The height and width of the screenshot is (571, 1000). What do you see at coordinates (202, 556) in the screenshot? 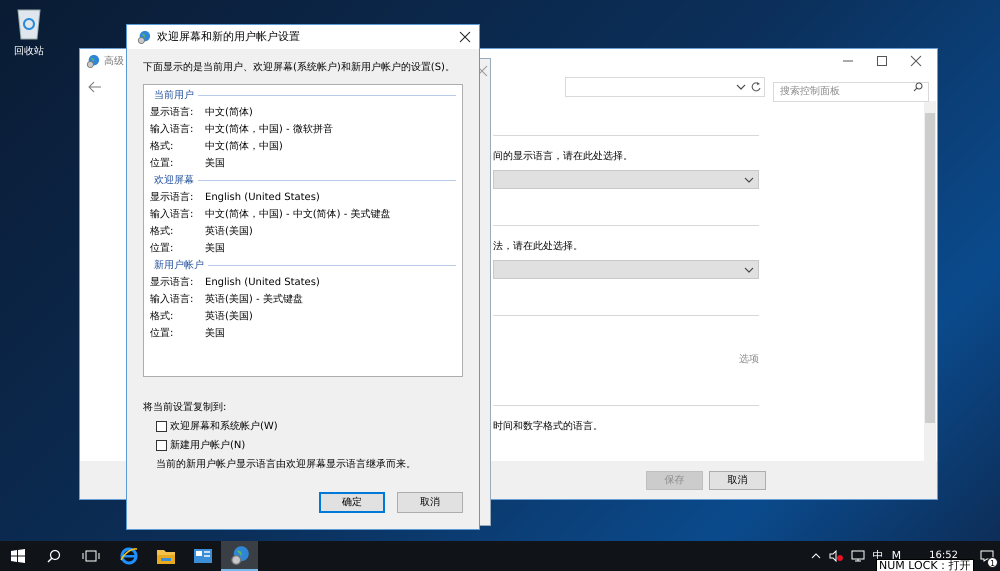
I see `control-panel-icon` at bounding box center [202, 556].